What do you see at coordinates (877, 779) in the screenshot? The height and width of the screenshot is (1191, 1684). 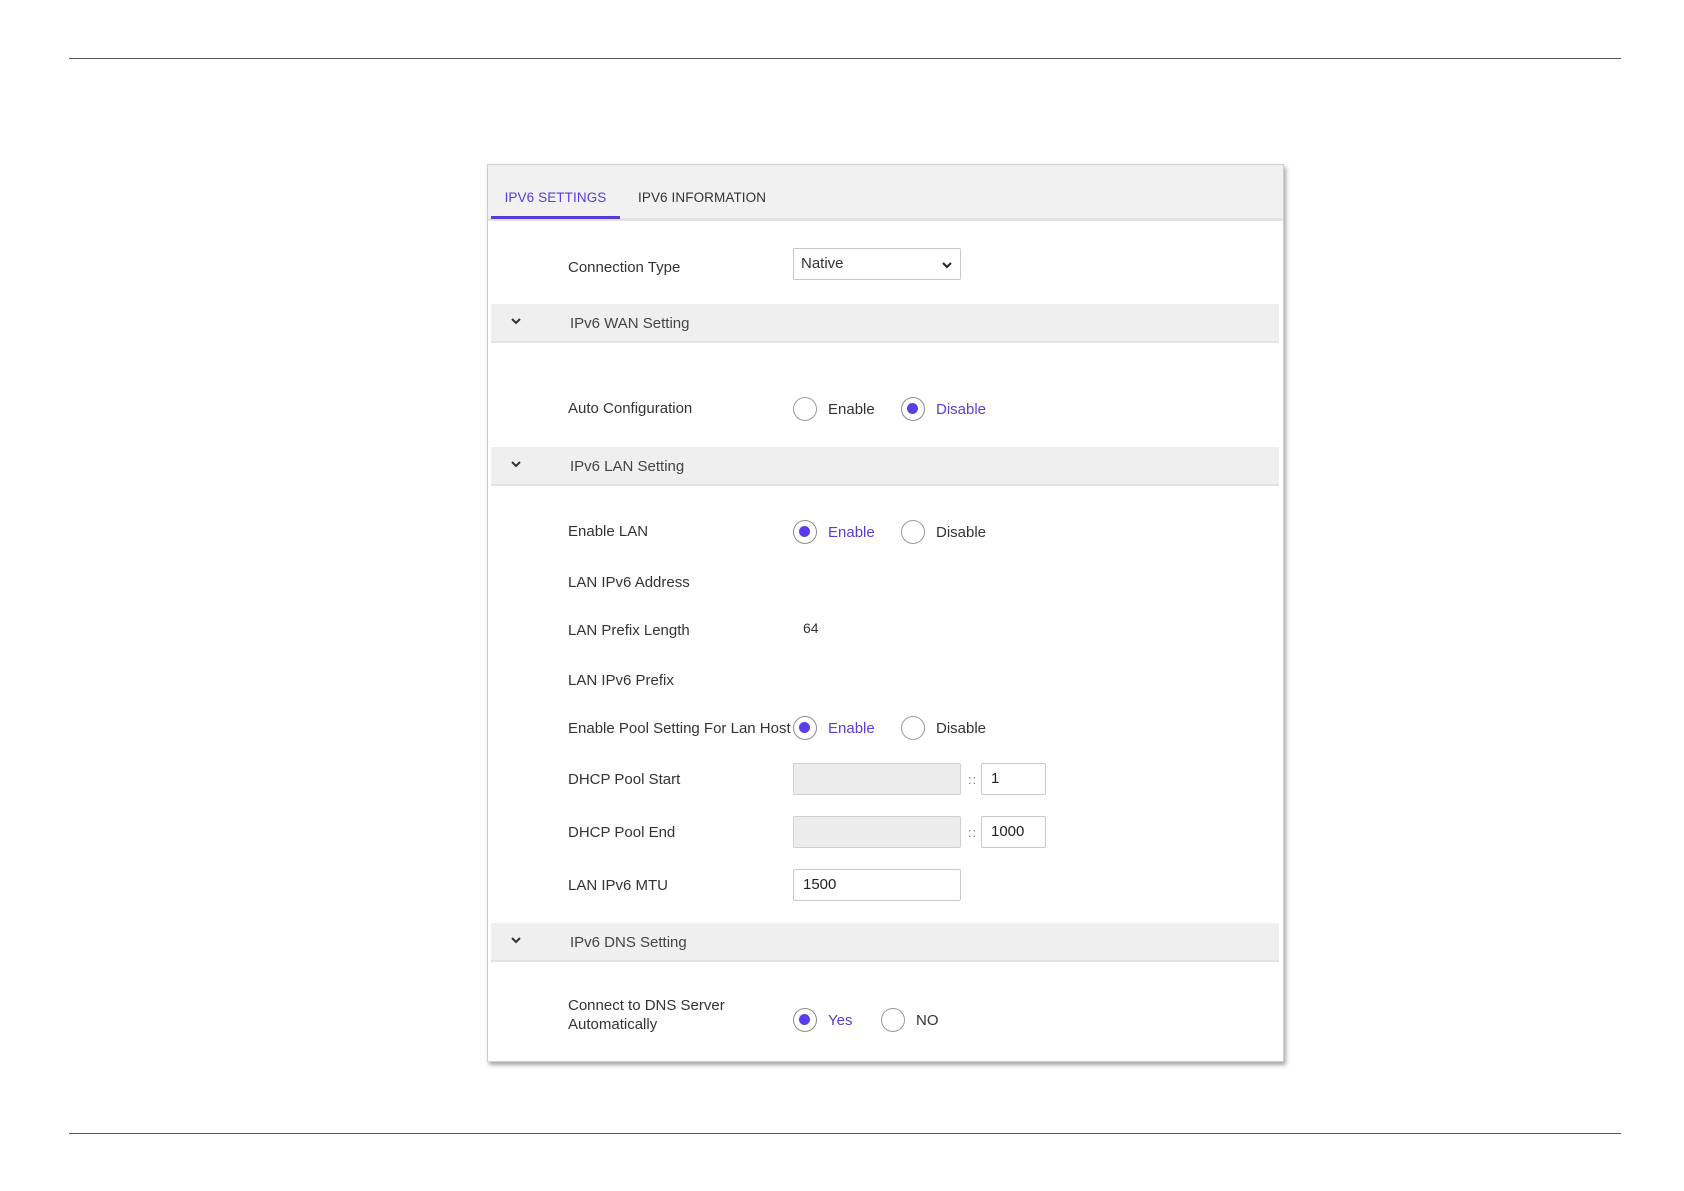 I see `dhcp-pool-start-prefix-input` at bounding box center [877, 779].